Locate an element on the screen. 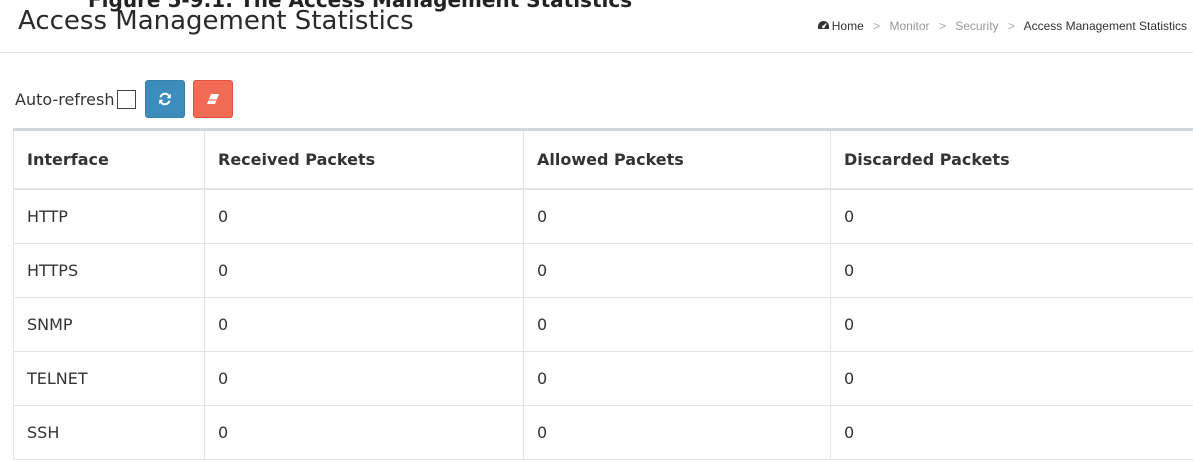 The image size is (1193, 461). interface-cell: SNMP is located at coordinates (109, 325).